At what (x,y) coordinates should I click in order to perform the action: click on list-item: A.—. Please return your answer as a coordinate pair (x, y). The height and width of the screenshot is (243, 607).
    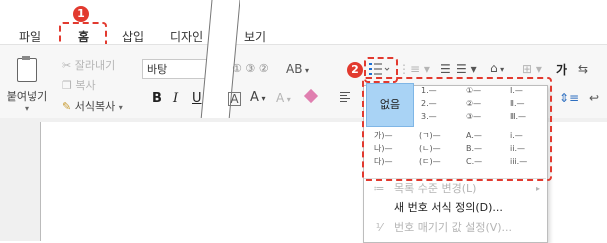
    Looking at the image, I should click on (474, 135).